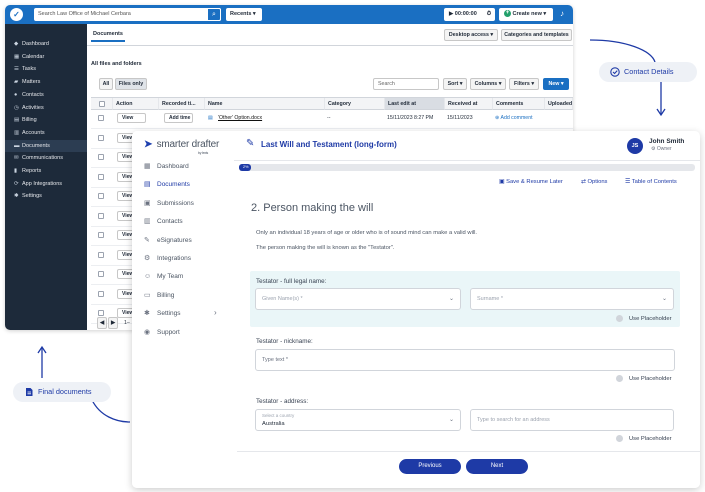 This screenshot has width=705, height=492. What do you see at coordinates (415, 104) in the screenshot?
I see `col-last-edit: Last edit at` at bounding box center [415, 104].